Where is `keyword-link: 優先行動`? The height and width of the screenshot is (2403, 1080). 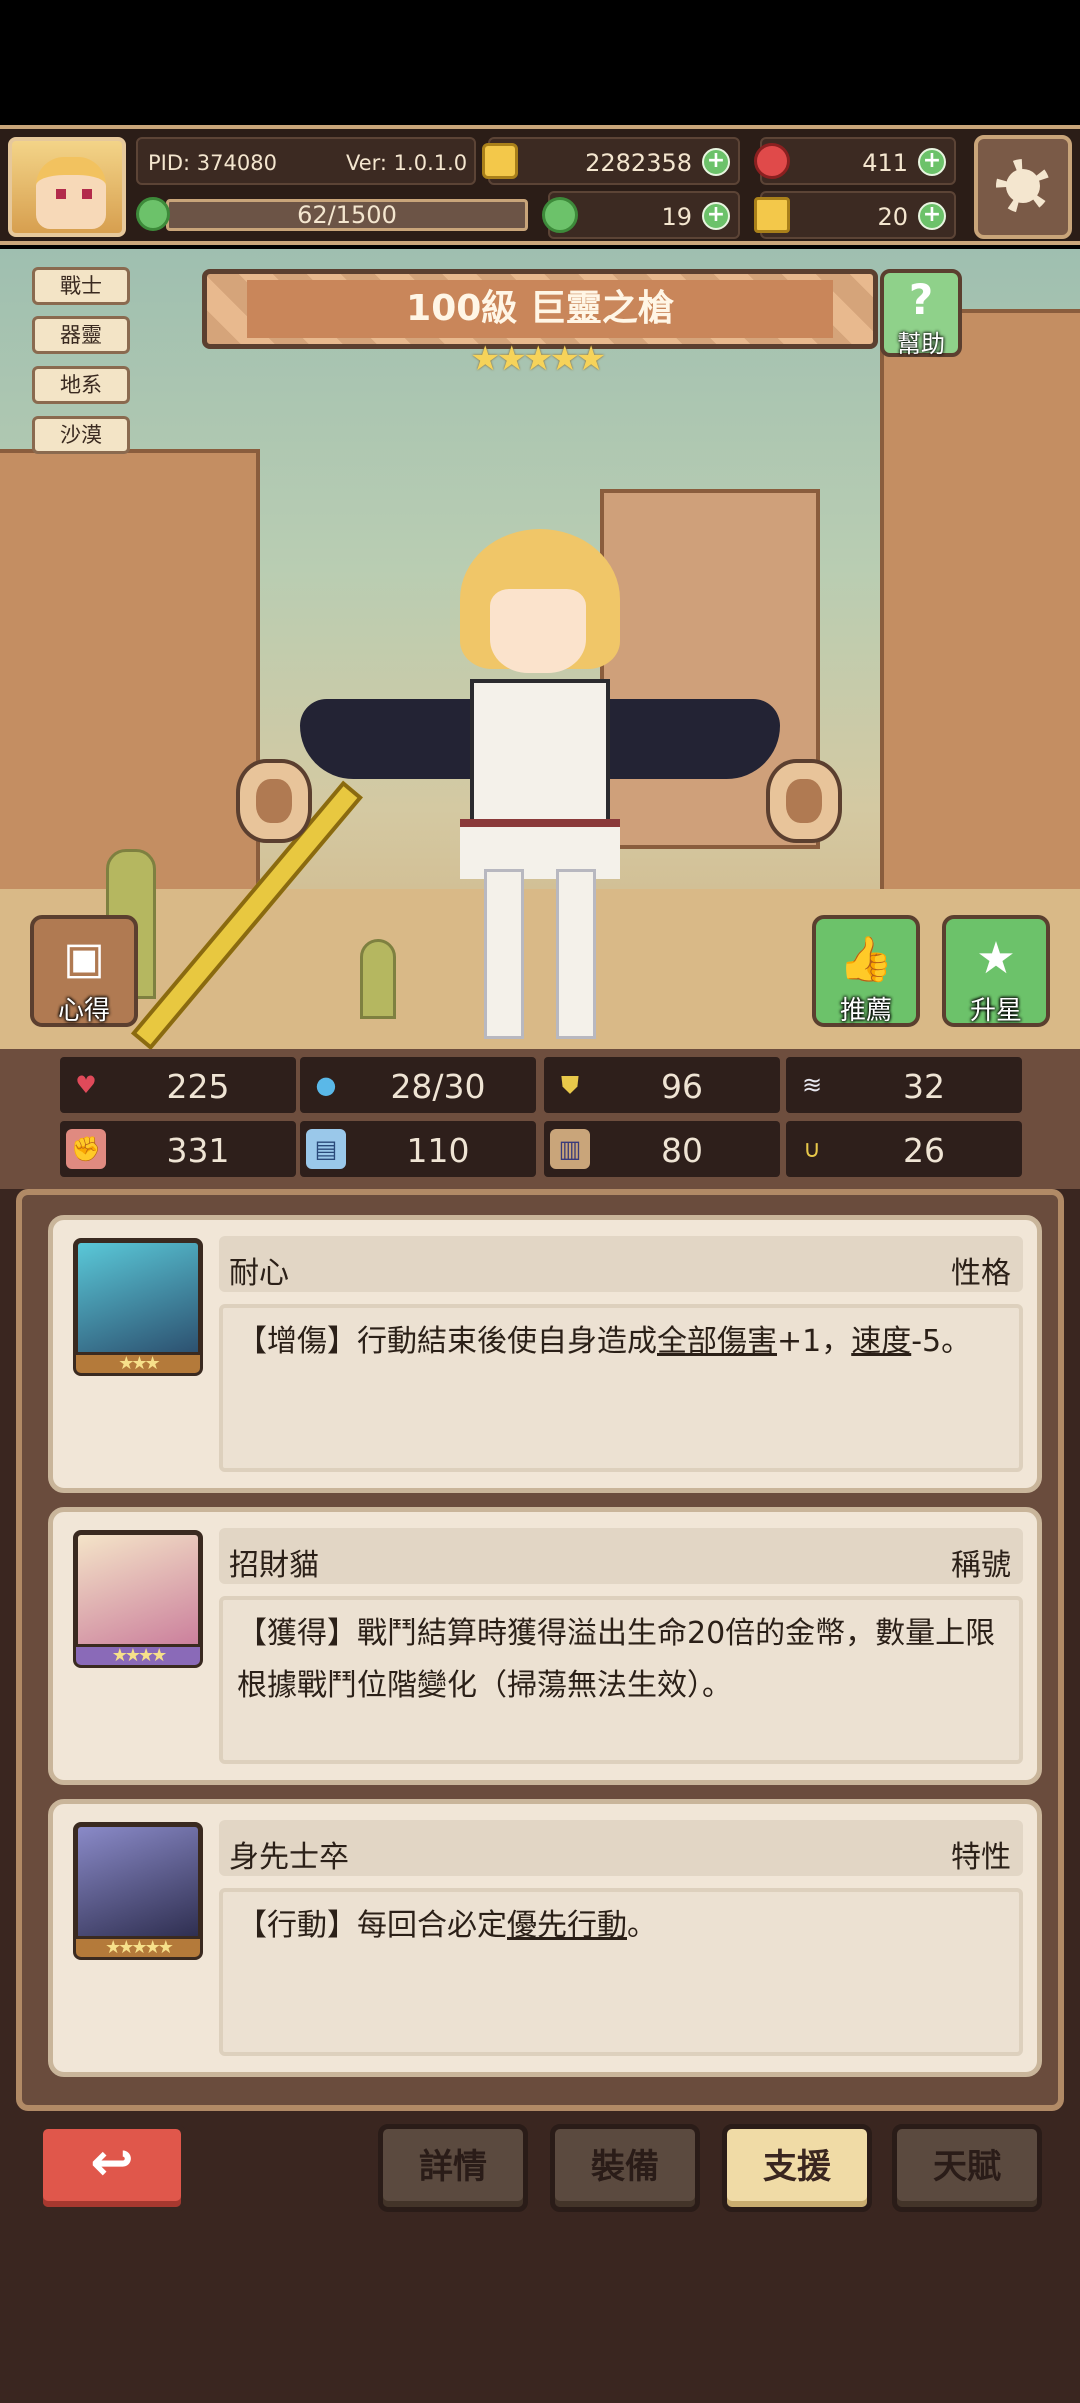 keyword-link: 優先行動 is located at coordinates (567, 1925).